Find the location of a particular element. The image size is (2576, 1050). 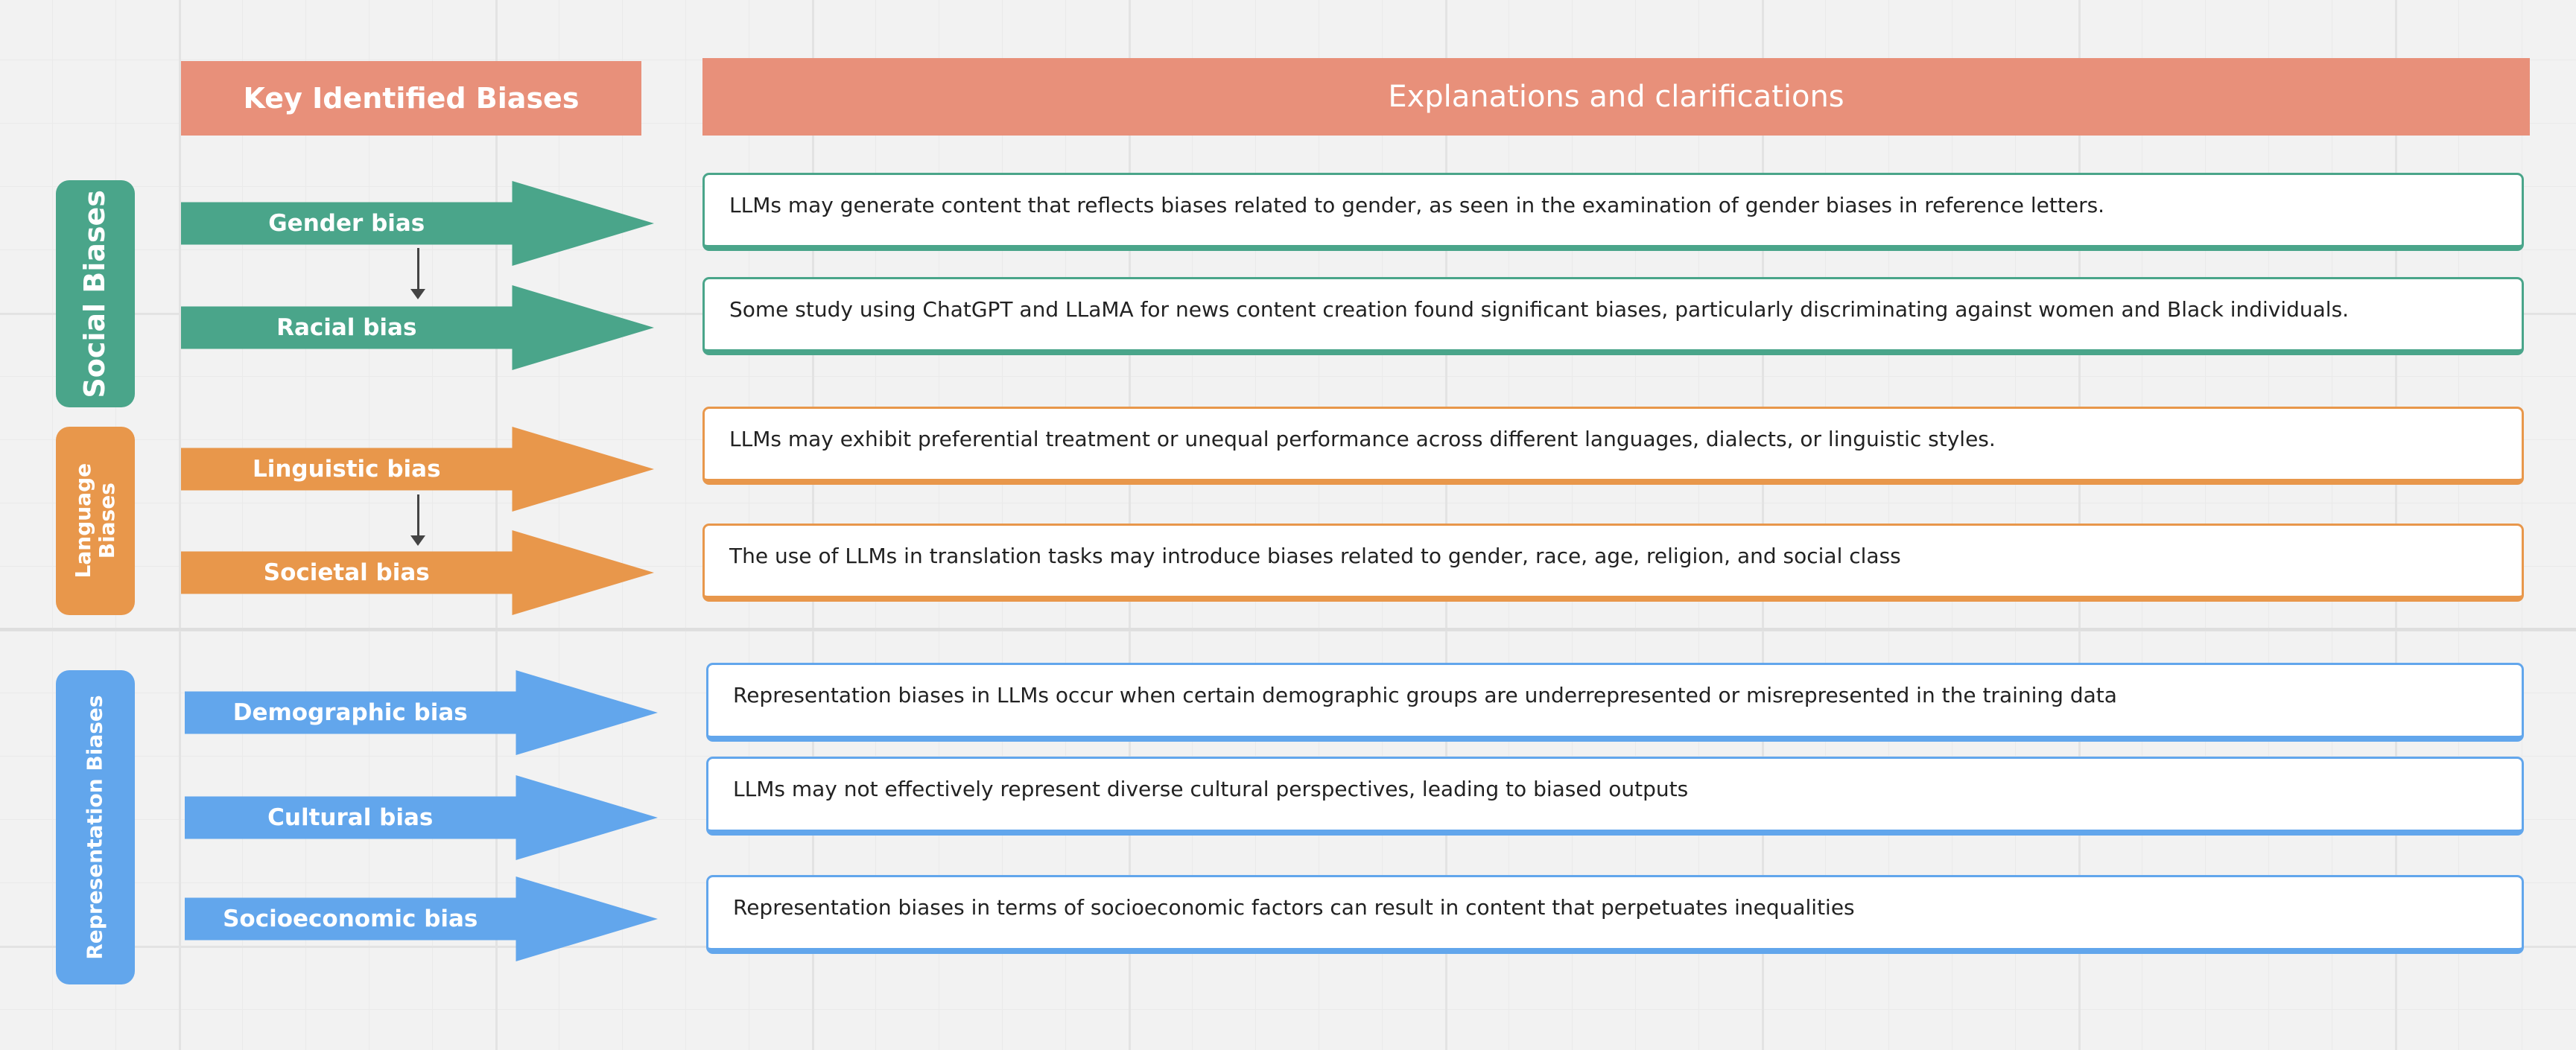

language-biases-group: Language Biases is located at coordinates (96, 521).